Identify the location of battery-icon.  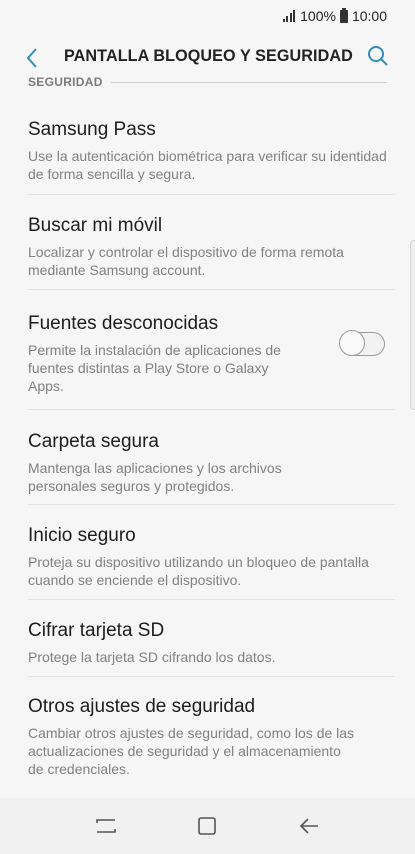
(343, 15).